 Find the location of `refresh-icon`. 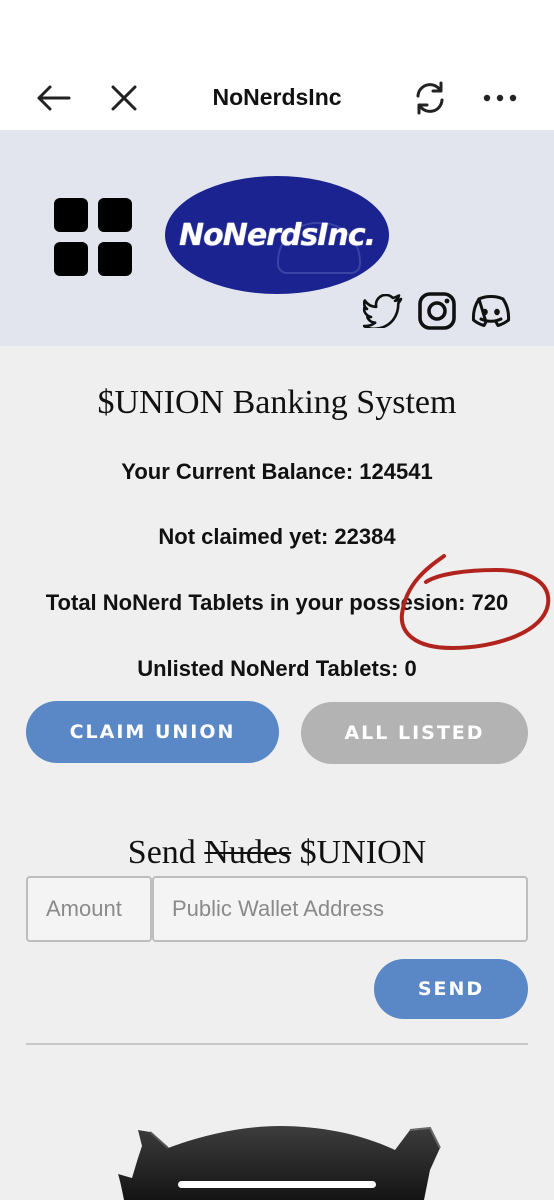

refresh-icon is located at coordinates (430, 98).